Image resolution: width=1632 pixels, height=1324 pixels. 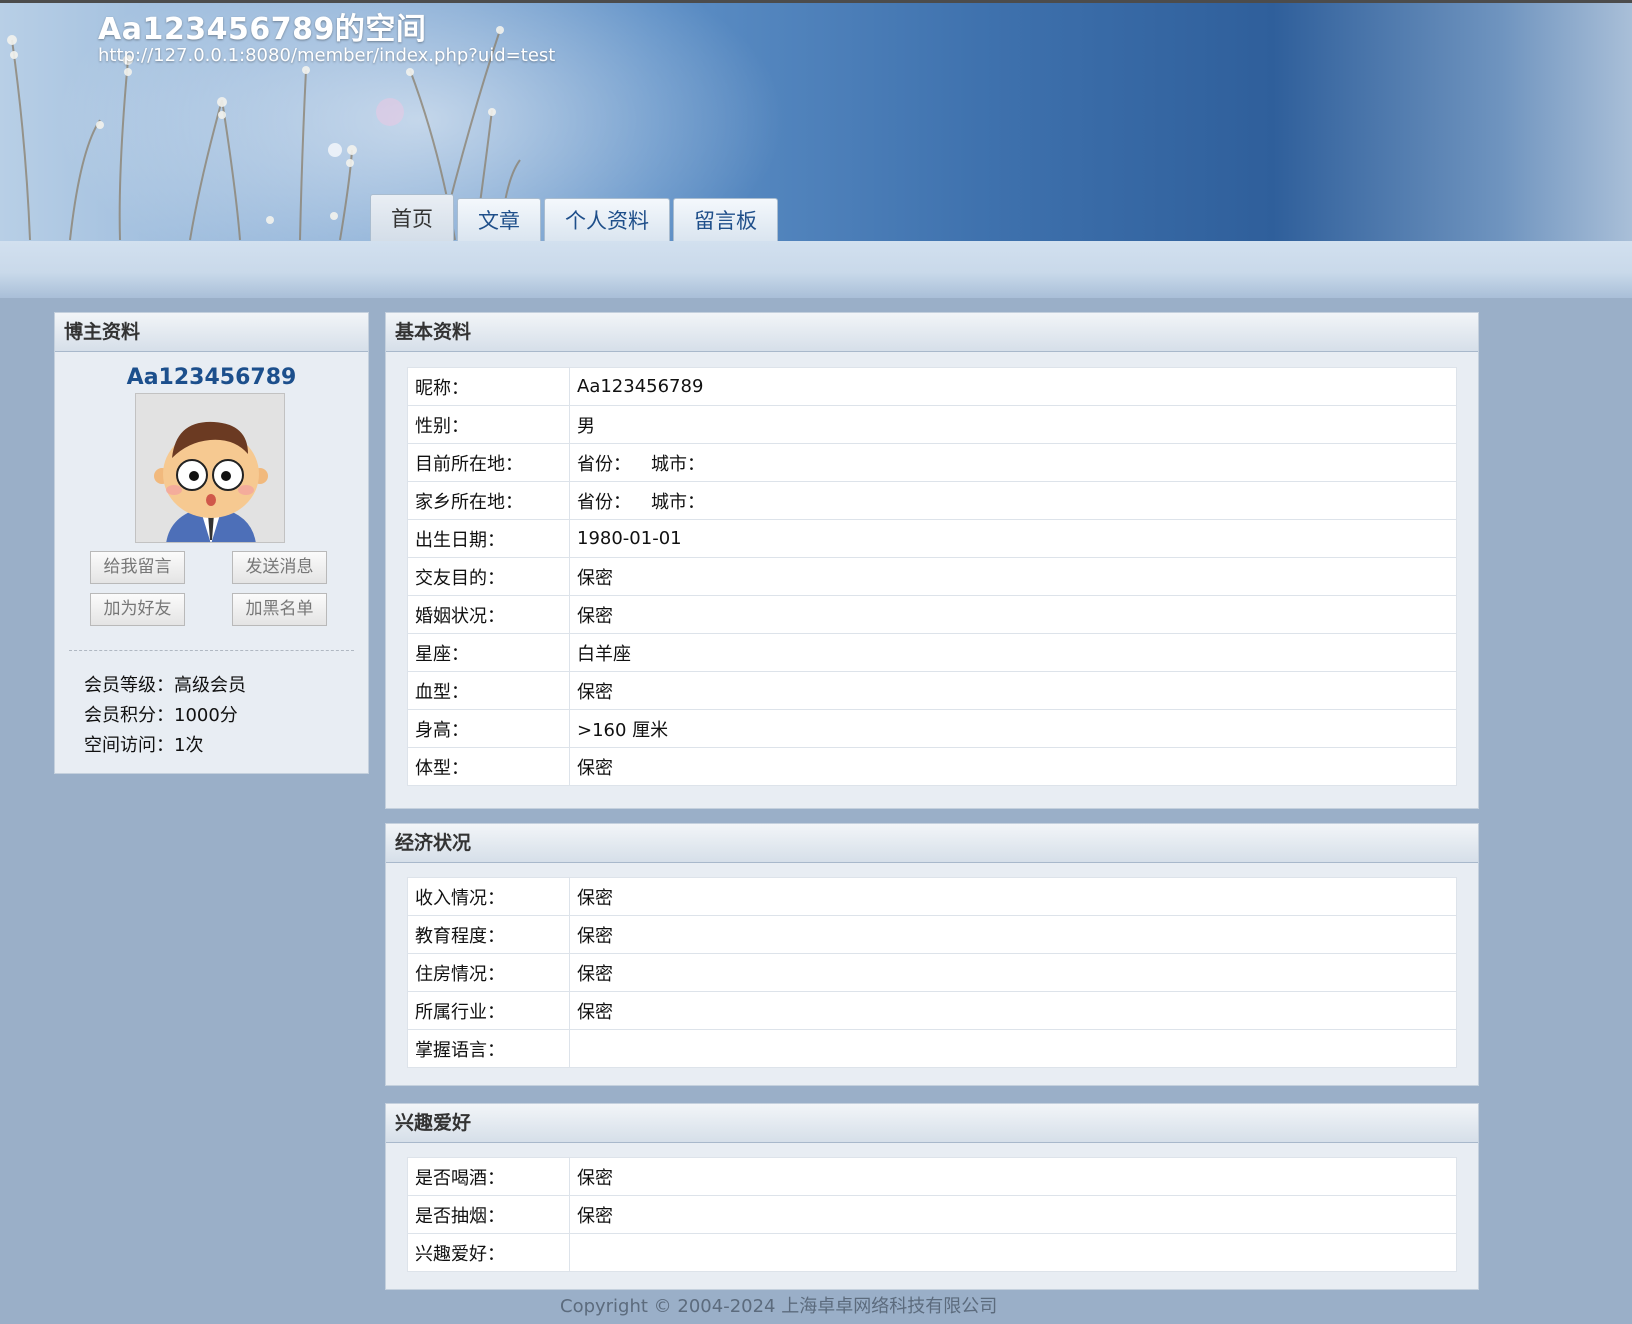 I want to click on add-blacklist-button: 加黑名单, so click(x=279, y=609).